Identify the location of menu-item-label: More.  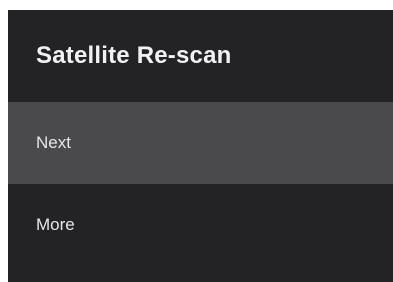
(55, 224).